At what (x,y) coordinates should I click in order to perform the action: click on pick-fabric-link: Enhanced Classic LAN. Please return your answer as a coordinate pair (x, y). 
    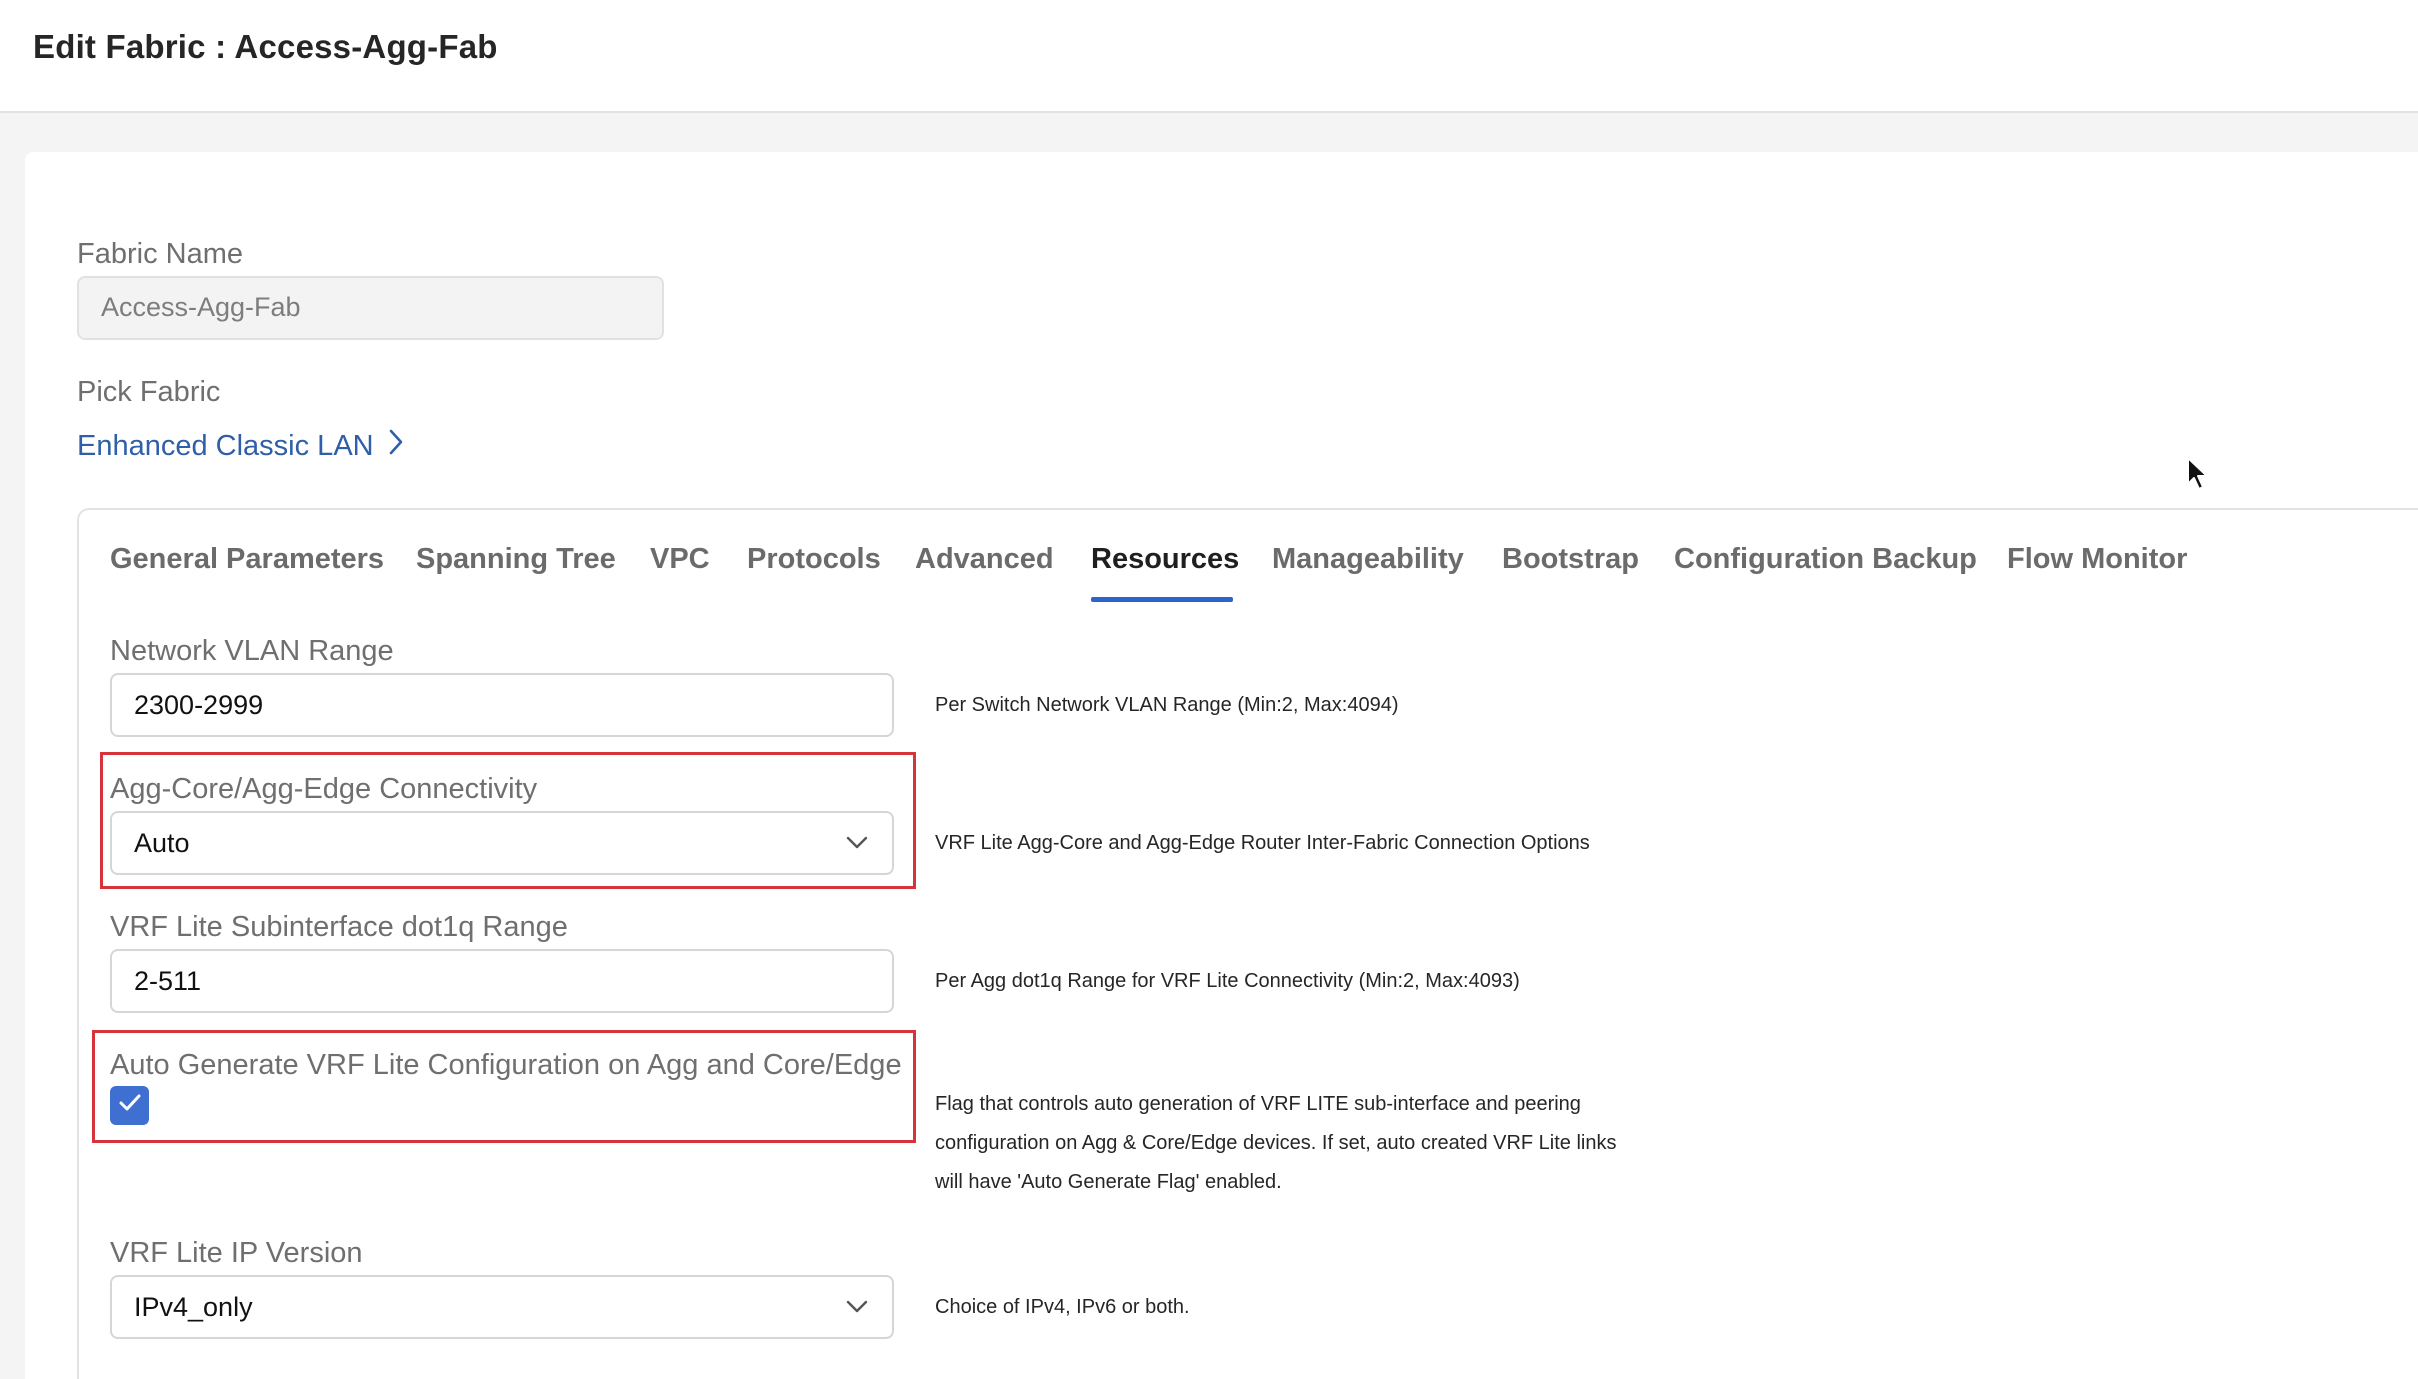
    Looking at the image, I should click on (240, 446).